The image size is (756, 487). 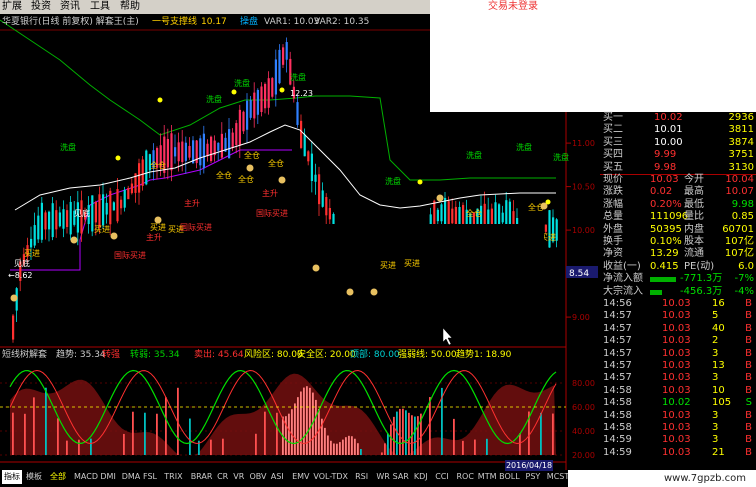 I want to click on indicator-tab: CCI, so click(x=442, y=477).